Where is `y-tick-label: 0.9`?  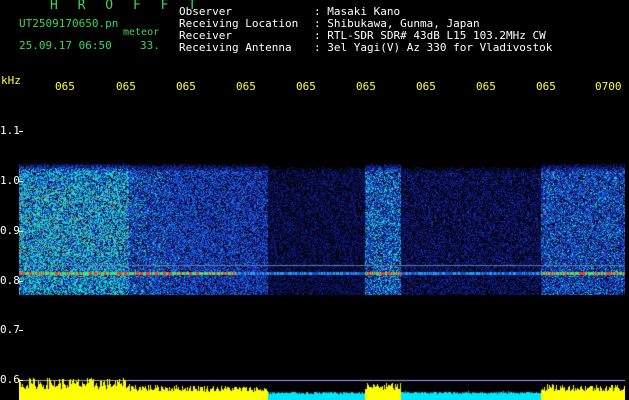
y-tick-label: 0.9 is located at coordinates (10, 230).